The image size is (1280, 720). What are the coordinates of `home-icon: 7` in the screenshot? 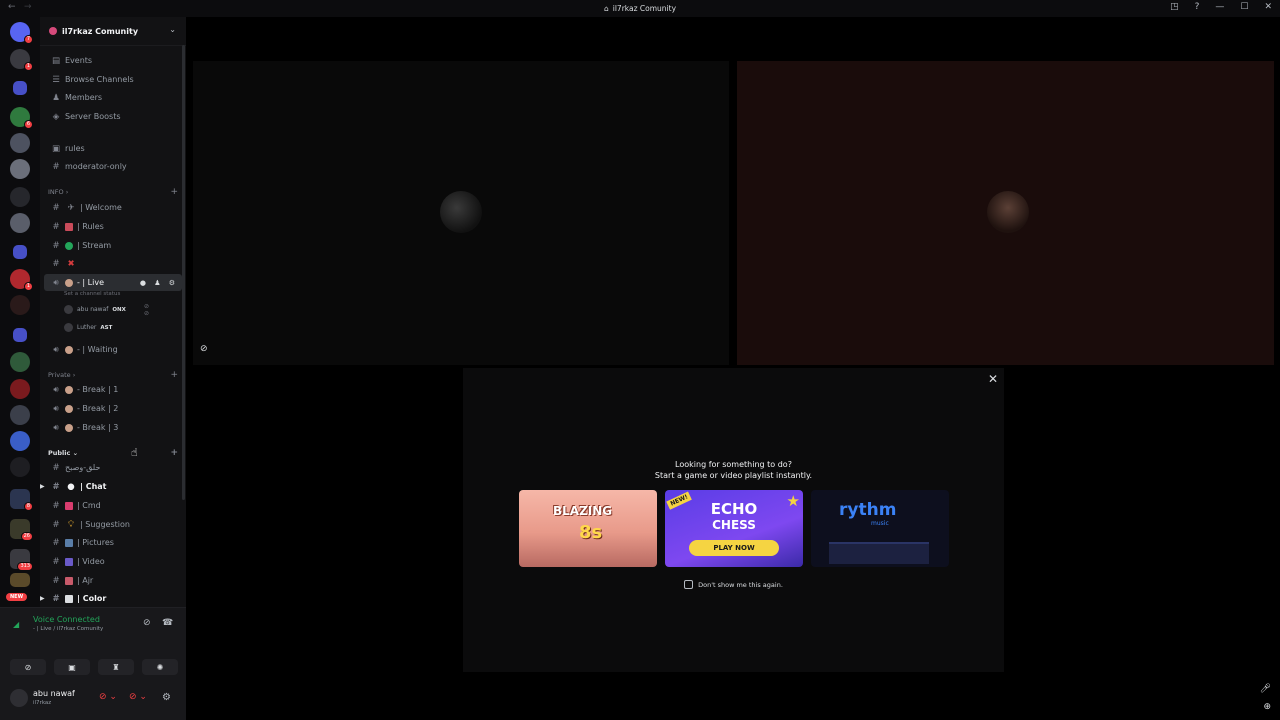 It's located at (21, 33).